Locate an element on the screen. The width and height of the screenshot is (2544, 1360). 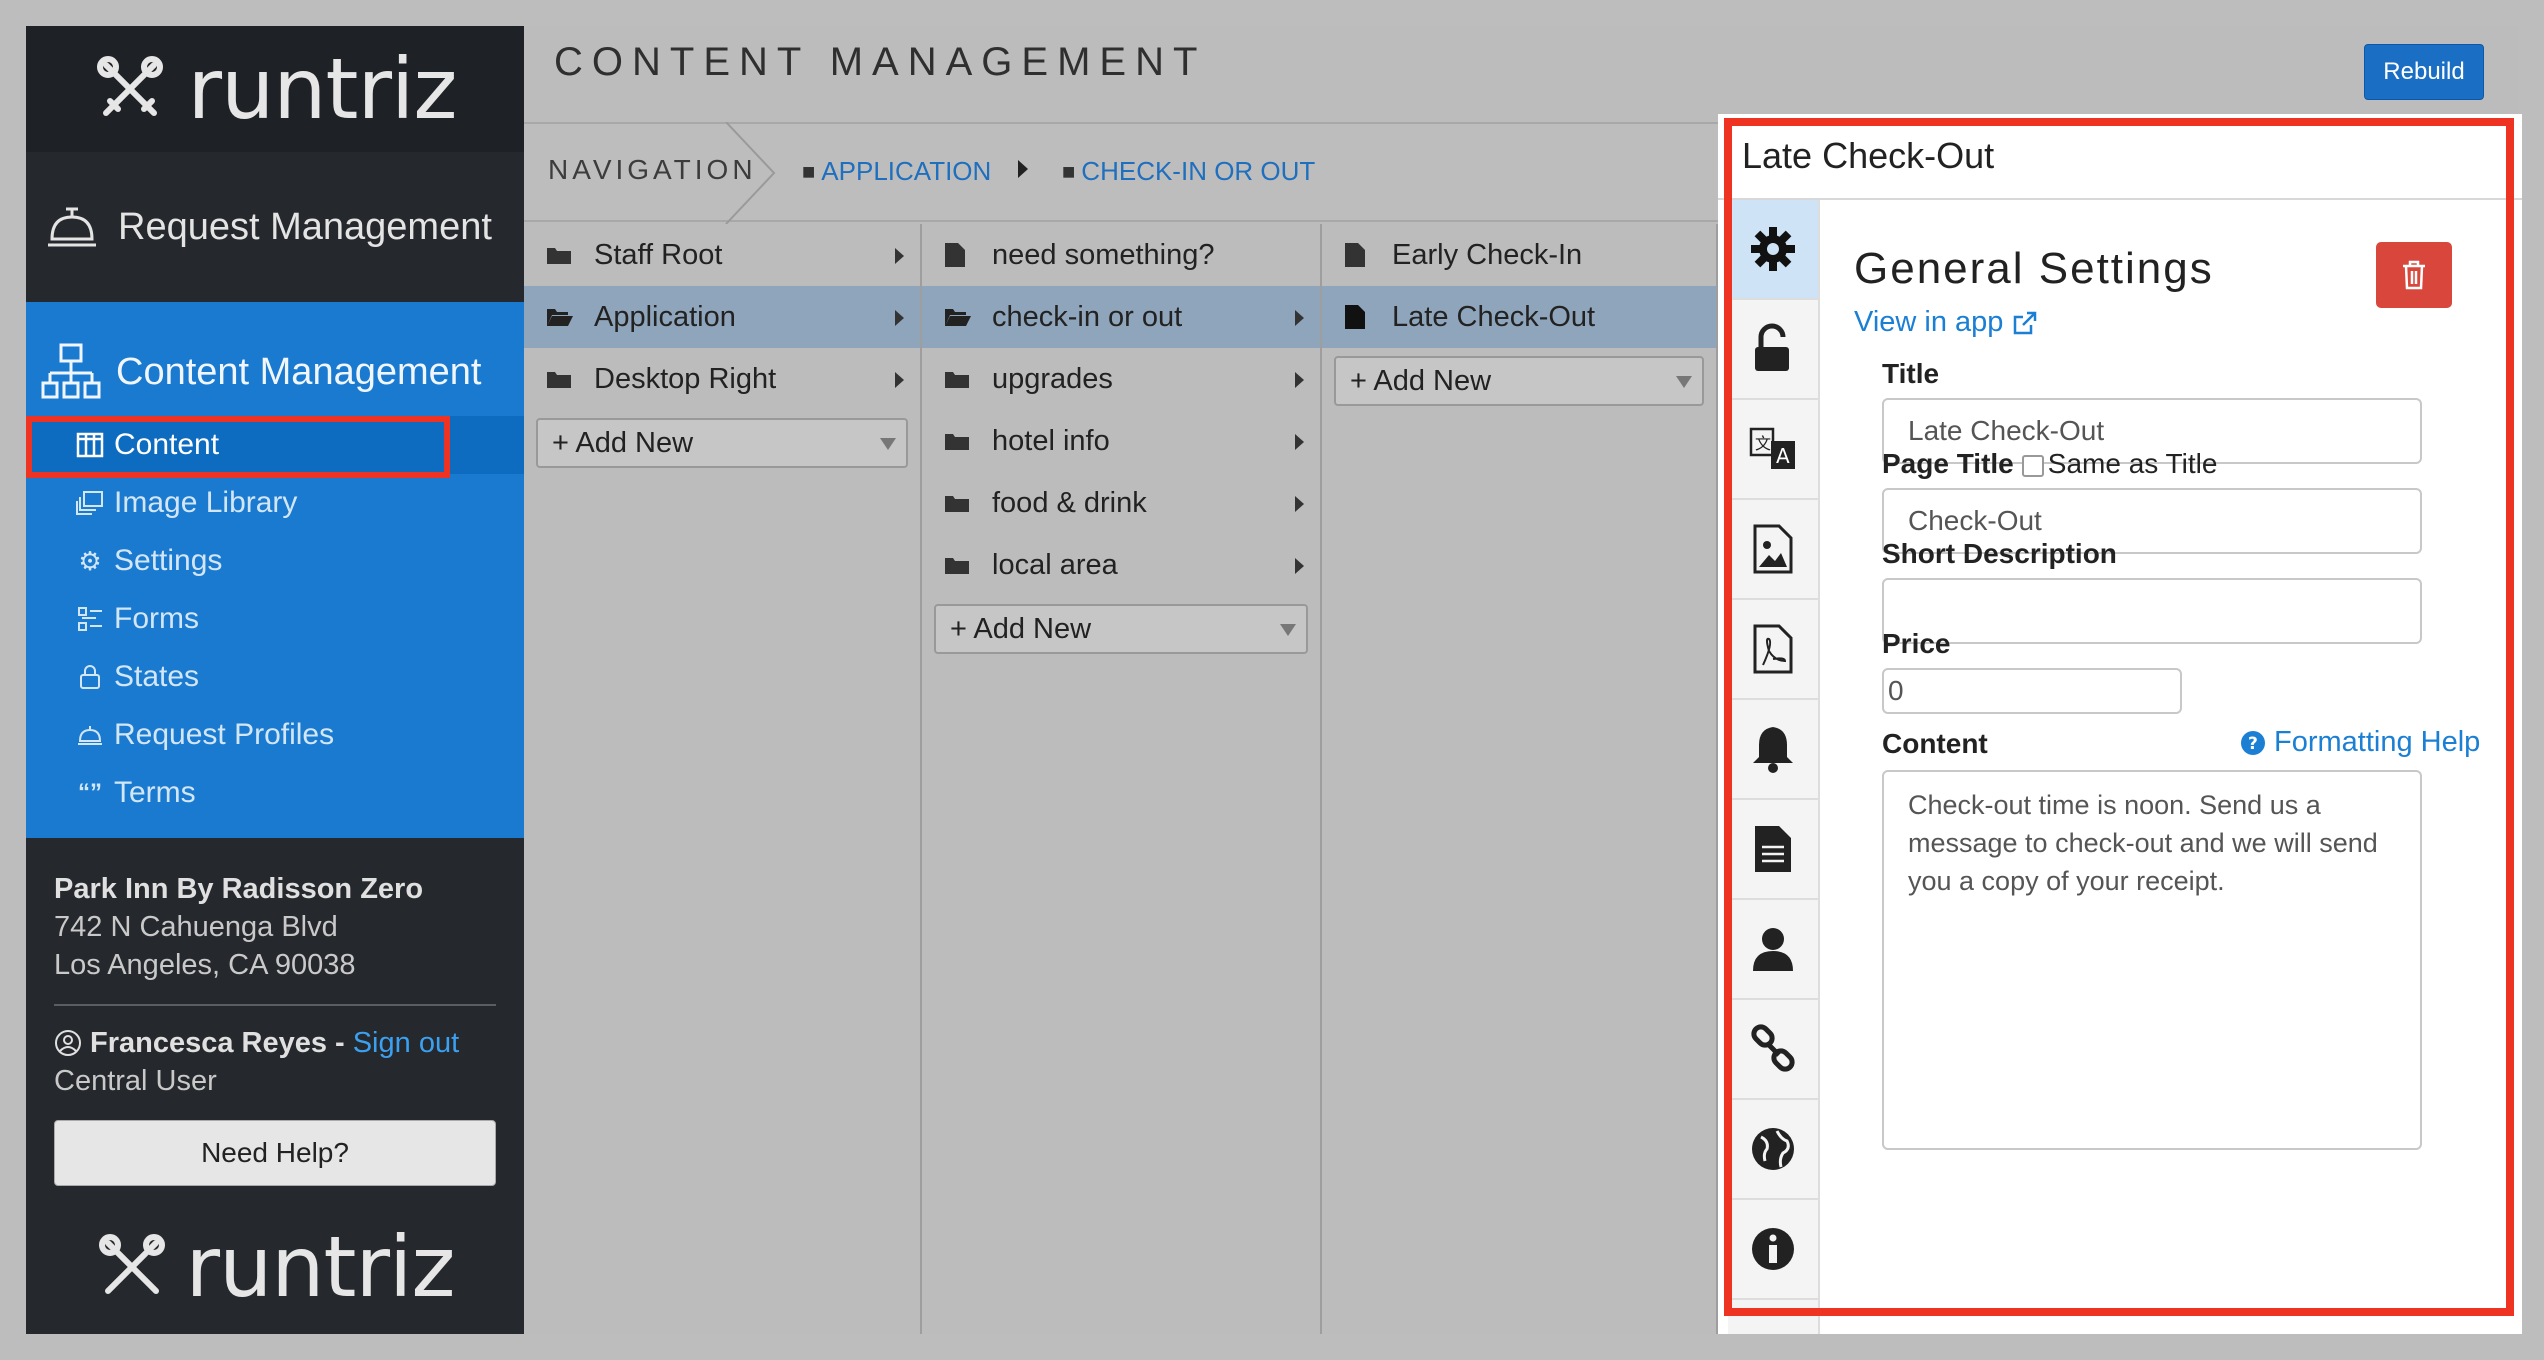
section-title: General Settings is located at coordinates (2034, 268).